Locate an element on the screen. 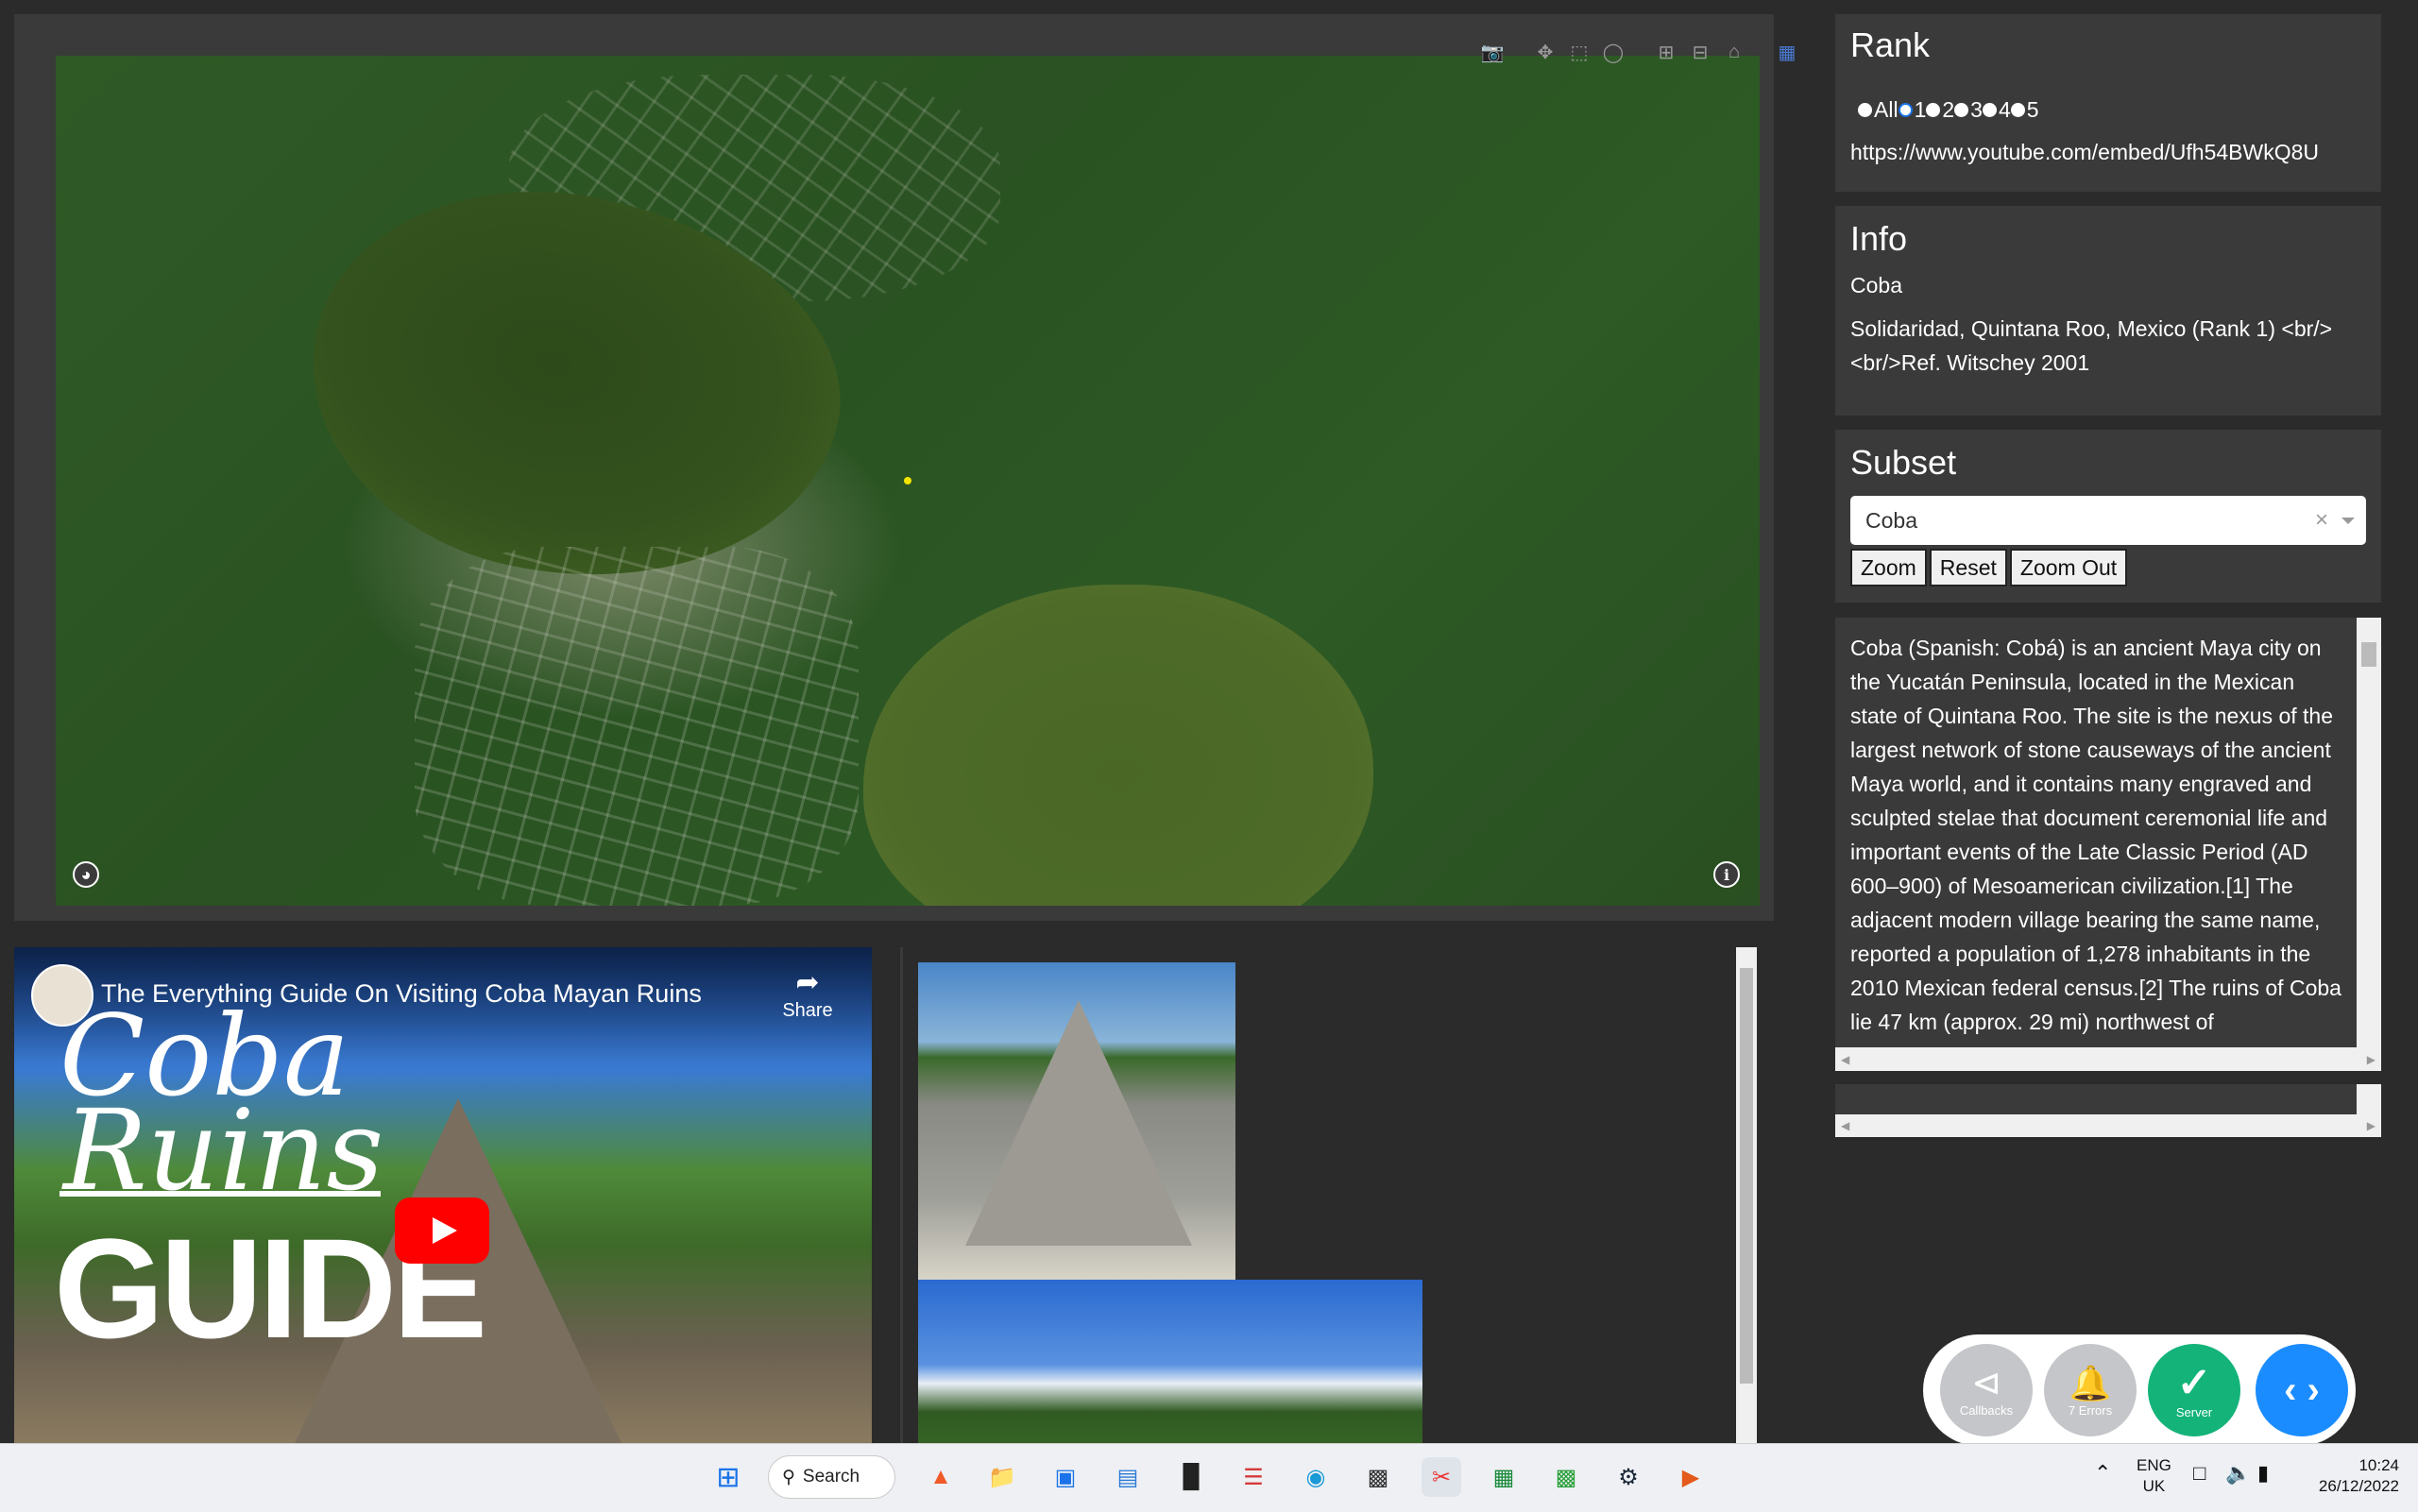  check-icon: ✓ is located at coordinates (2194, 1382).